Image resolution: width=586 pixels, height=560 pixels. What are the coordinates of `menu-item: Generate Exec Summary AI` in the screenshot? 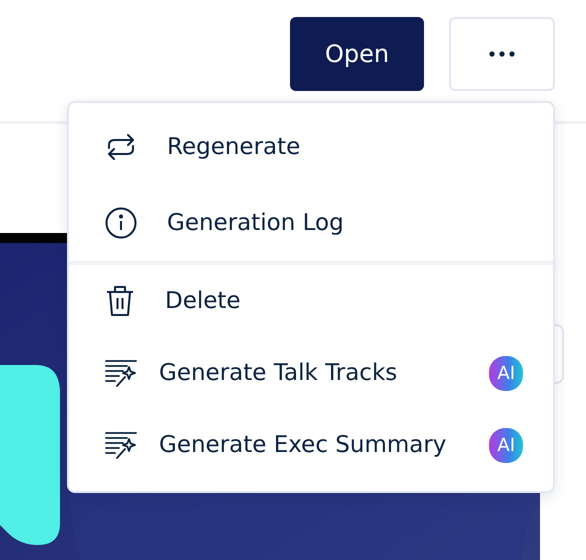 It's located at (311, 445).